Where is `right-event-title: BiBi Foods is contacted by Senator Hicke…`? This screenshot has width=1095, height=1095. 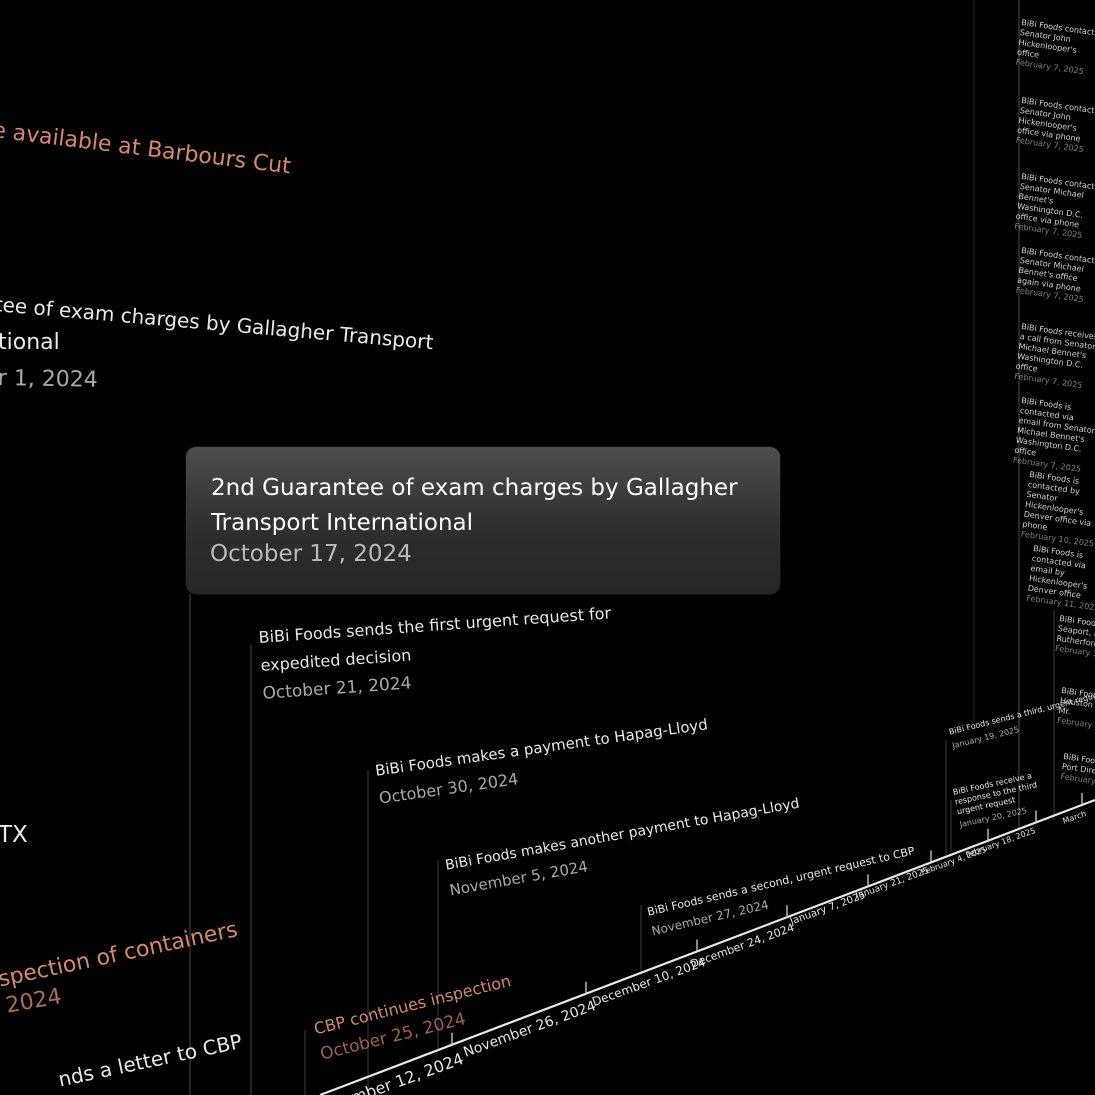 right-event-title: BiBi Foods is contacted by Senator Hicke… is located at coordinates (1056, 501).